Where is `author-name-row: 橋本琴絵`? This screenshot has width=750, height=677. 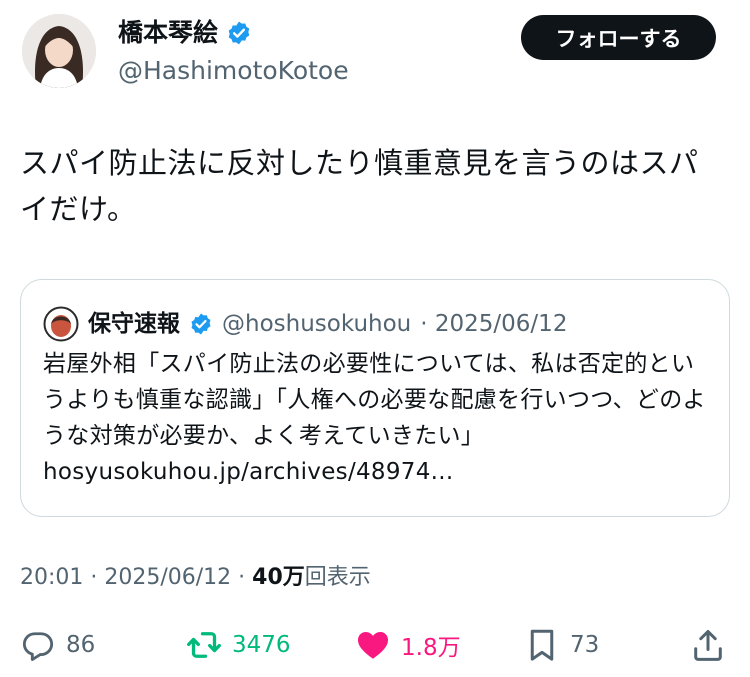 author-name-row: 橋本琴絵 is located at coordinates (185, 33).